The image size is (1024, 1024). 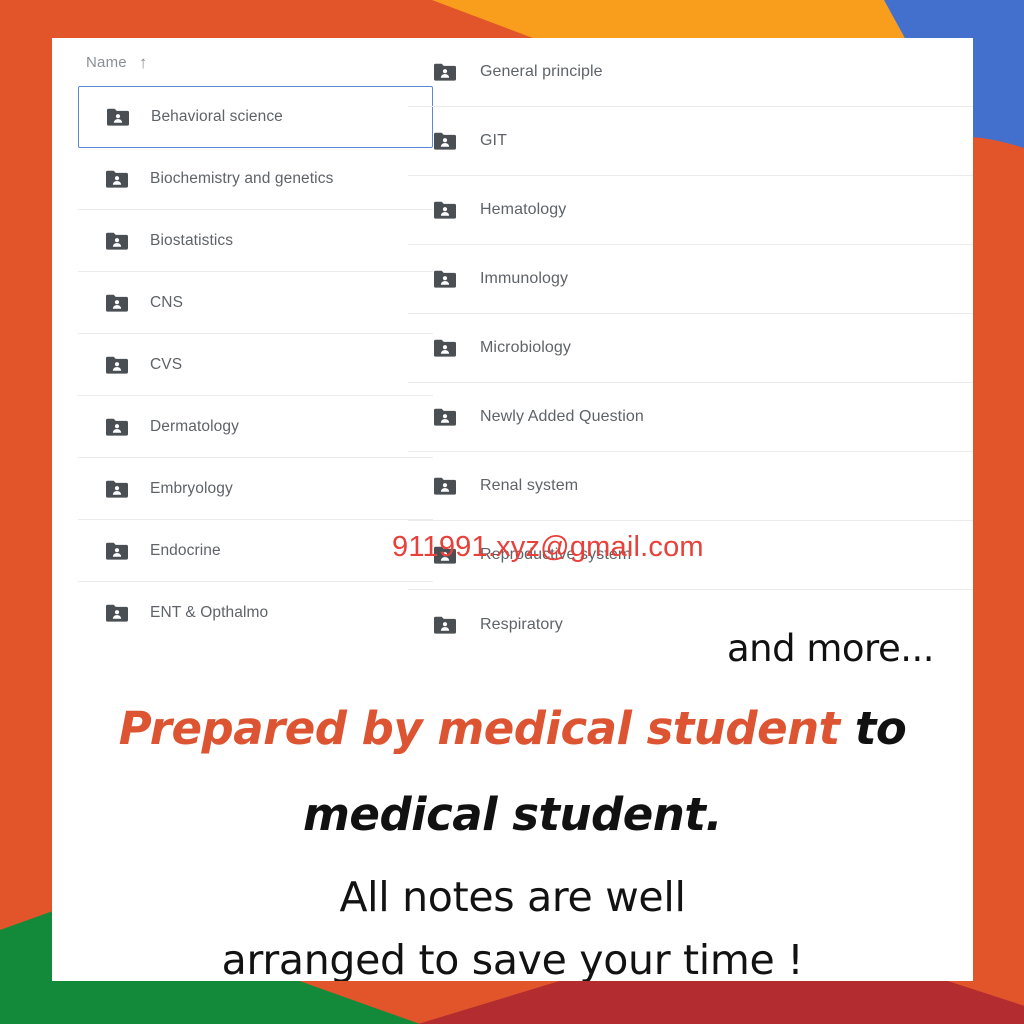 I want to click on file-row-label: CNS, so click(x=167, y=302).